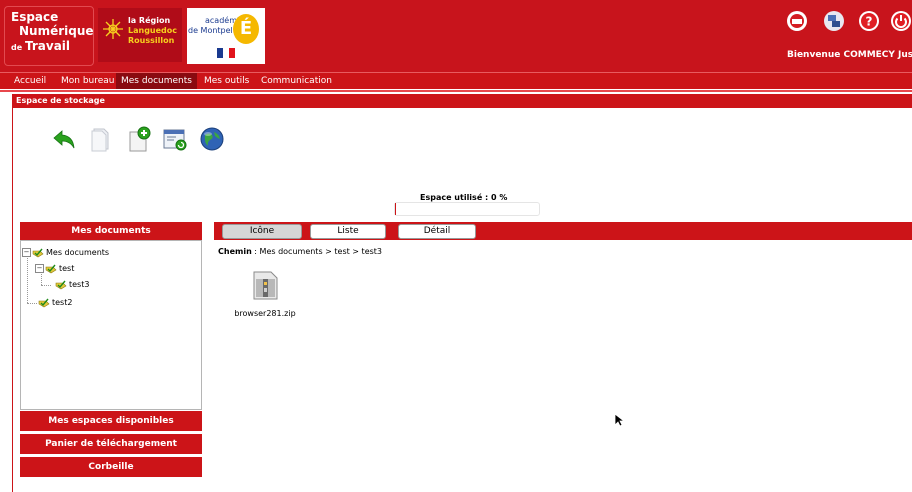  I want to click on breadcrumb: Chemin : Mes documents > test > test3, so click(300, 251).